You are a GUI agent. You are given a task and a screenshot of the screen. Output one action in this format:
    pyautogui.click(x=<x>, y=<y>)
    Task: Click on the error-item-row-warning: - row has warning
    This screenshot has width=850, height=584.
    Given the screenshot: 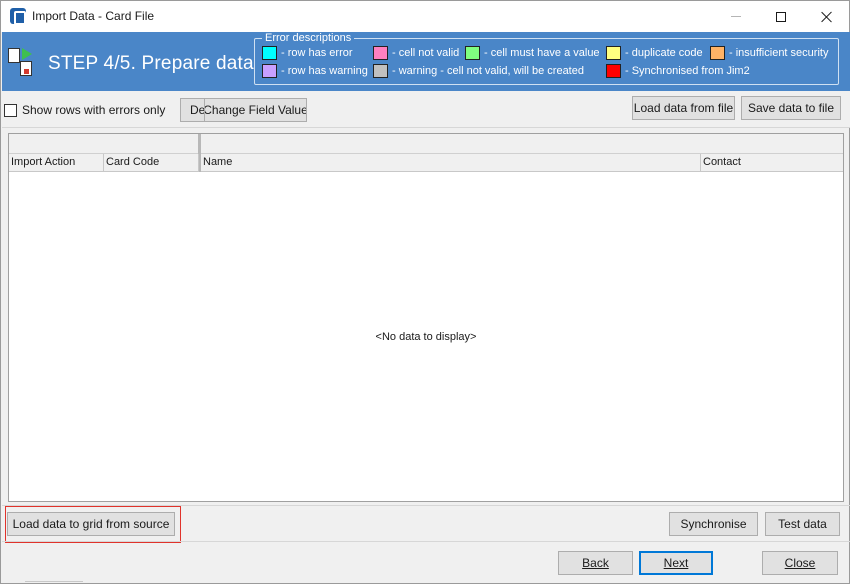 What is the action you would take?
    pyautogui.click(x=315, y=71)
    